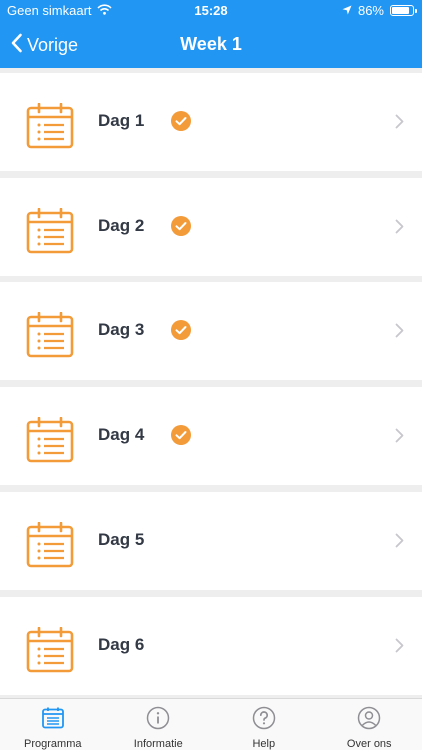 This screenshot has height=750, width=422. I want to click on day-row-4: Dag 4, so click(211, 436).